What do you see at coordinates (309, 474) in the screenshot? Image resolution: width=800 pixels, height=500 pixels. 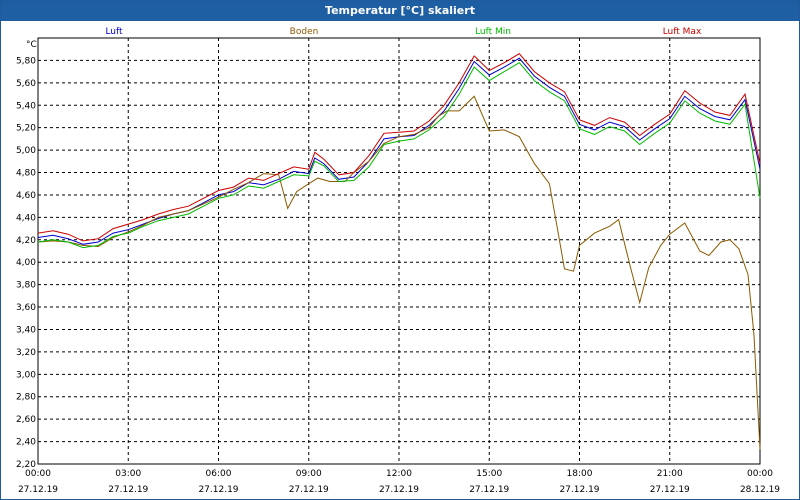 I see `x-tick-time: 09:00` at bounding box center [309, 474].